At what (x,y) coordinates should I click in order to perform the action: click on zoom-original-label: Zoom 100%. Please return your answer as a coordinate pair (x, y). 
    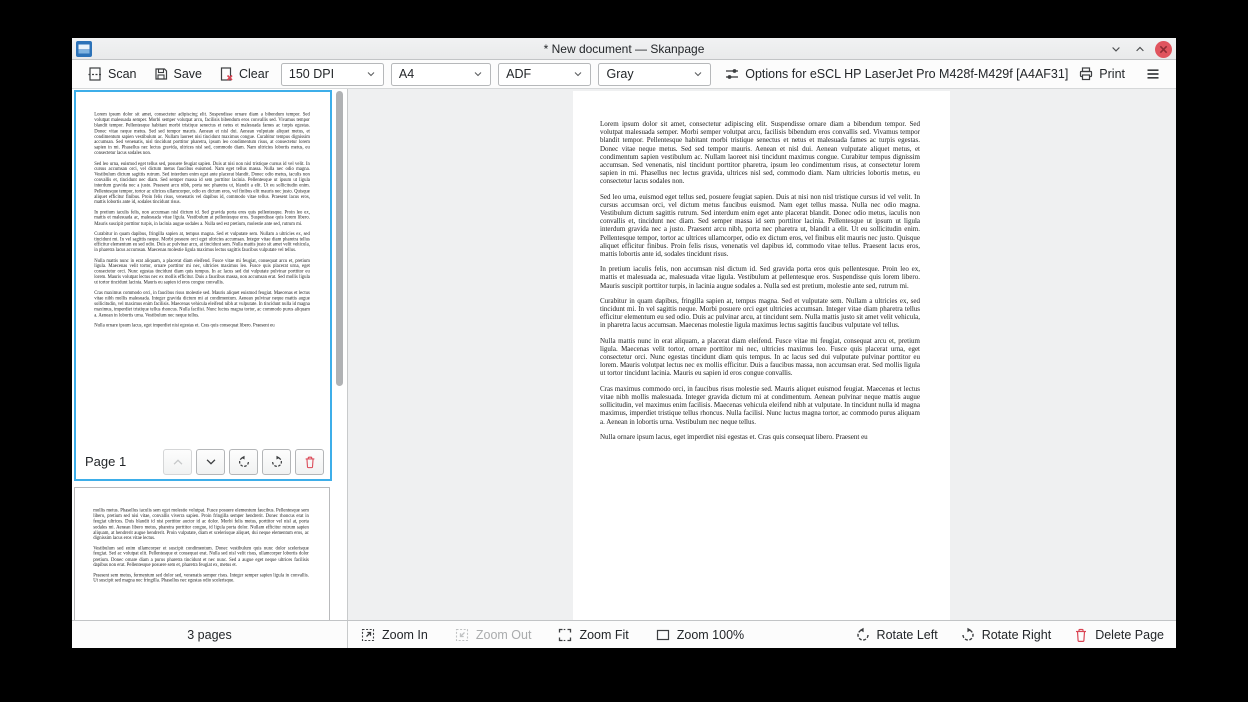
    Looking at the image, I should click on (710, 634).